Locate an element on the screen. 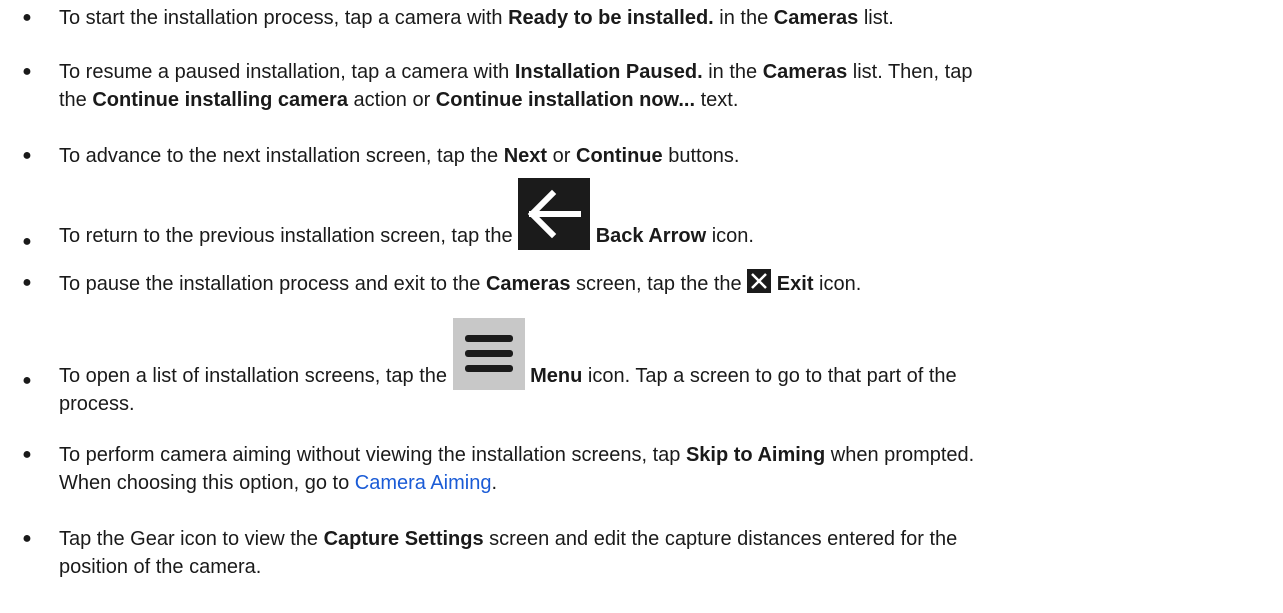  hamburger-menu-icon is located at coordinates (488, 354).